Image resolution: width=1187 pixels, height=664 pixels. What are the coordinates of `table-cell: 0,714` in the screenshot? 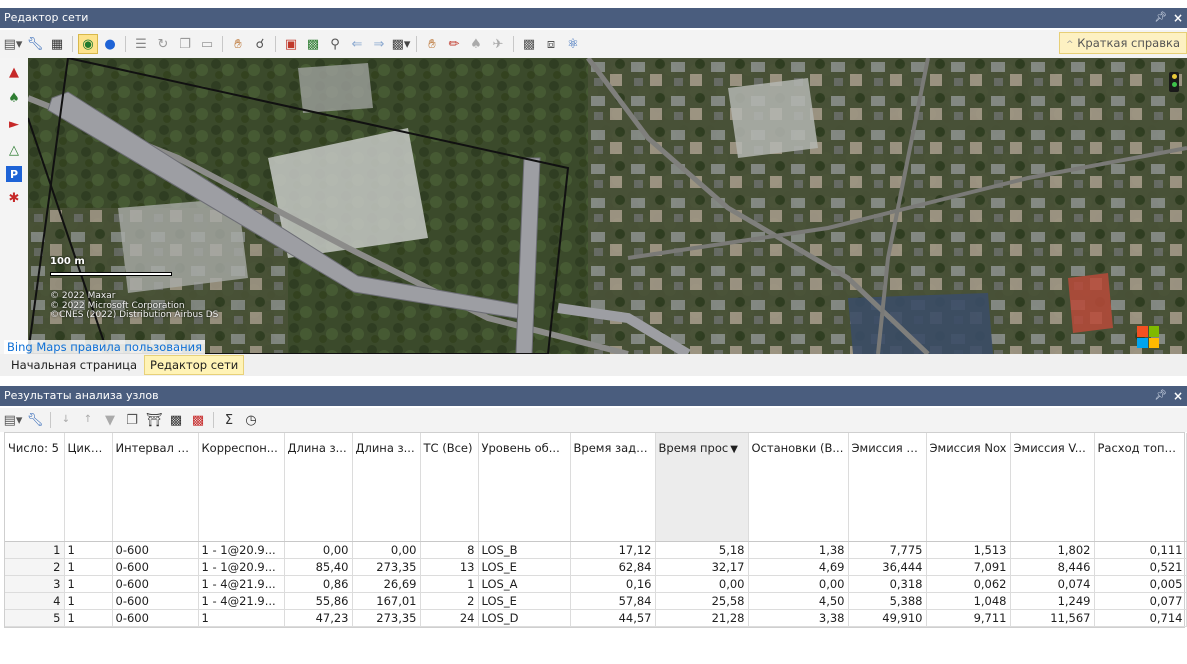 It's located at (1140, 618).